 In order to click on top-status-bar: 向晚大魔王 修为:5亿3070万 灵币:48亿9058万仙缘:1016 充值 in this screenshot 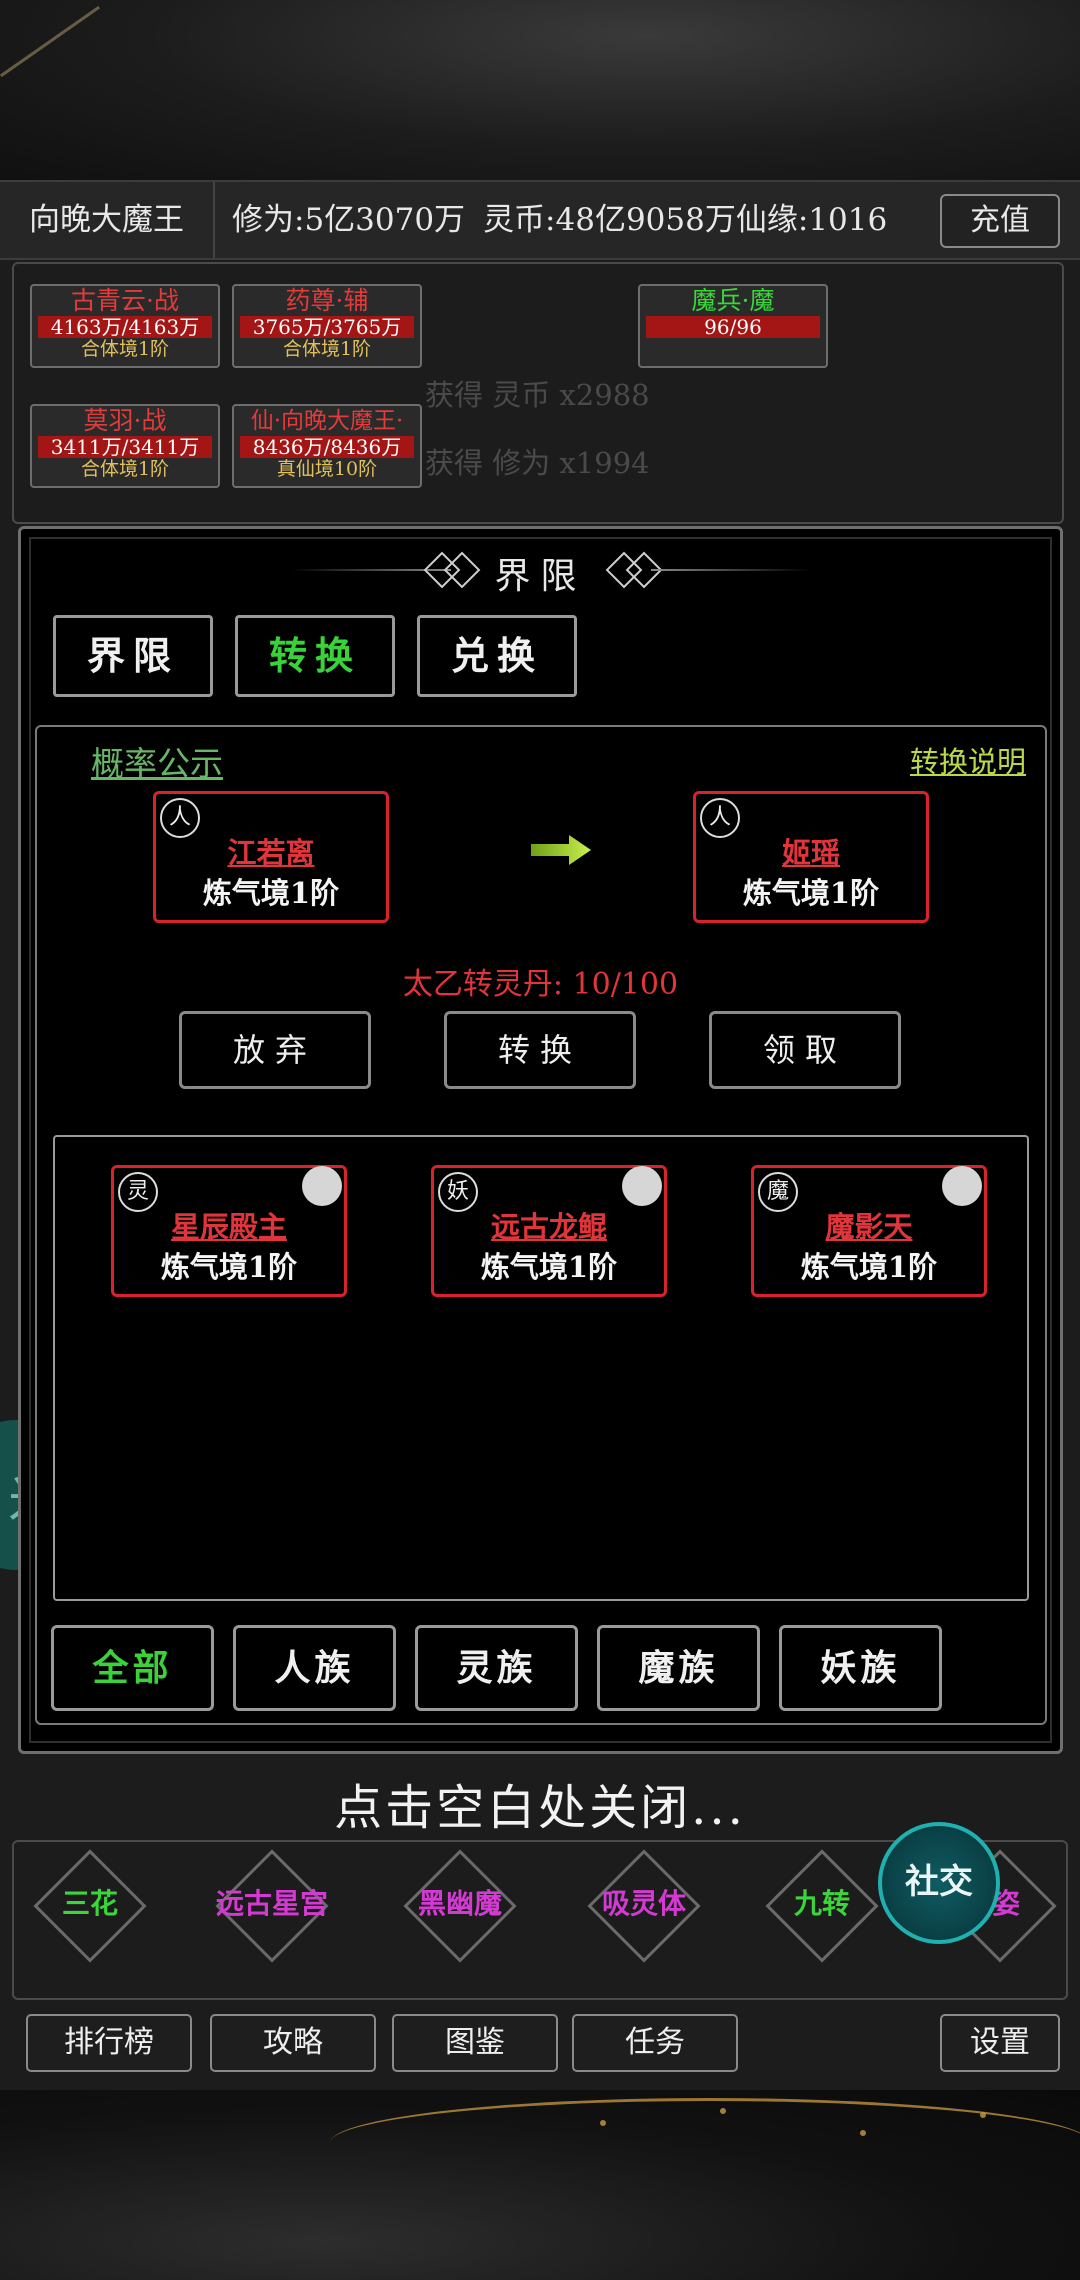, I will do `click(540, 220)`.